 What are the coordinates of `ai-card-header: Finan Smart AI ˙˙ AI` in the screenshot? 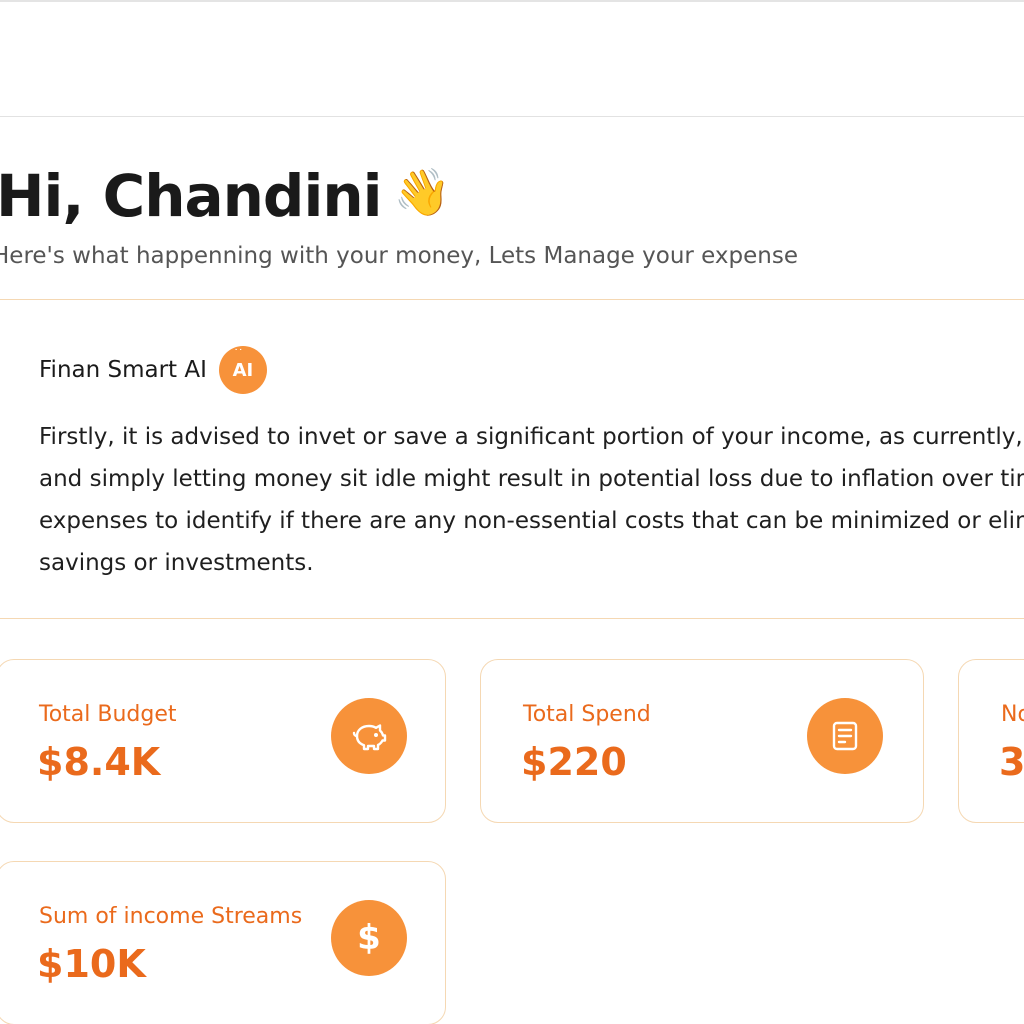 It's located at (153, 370).